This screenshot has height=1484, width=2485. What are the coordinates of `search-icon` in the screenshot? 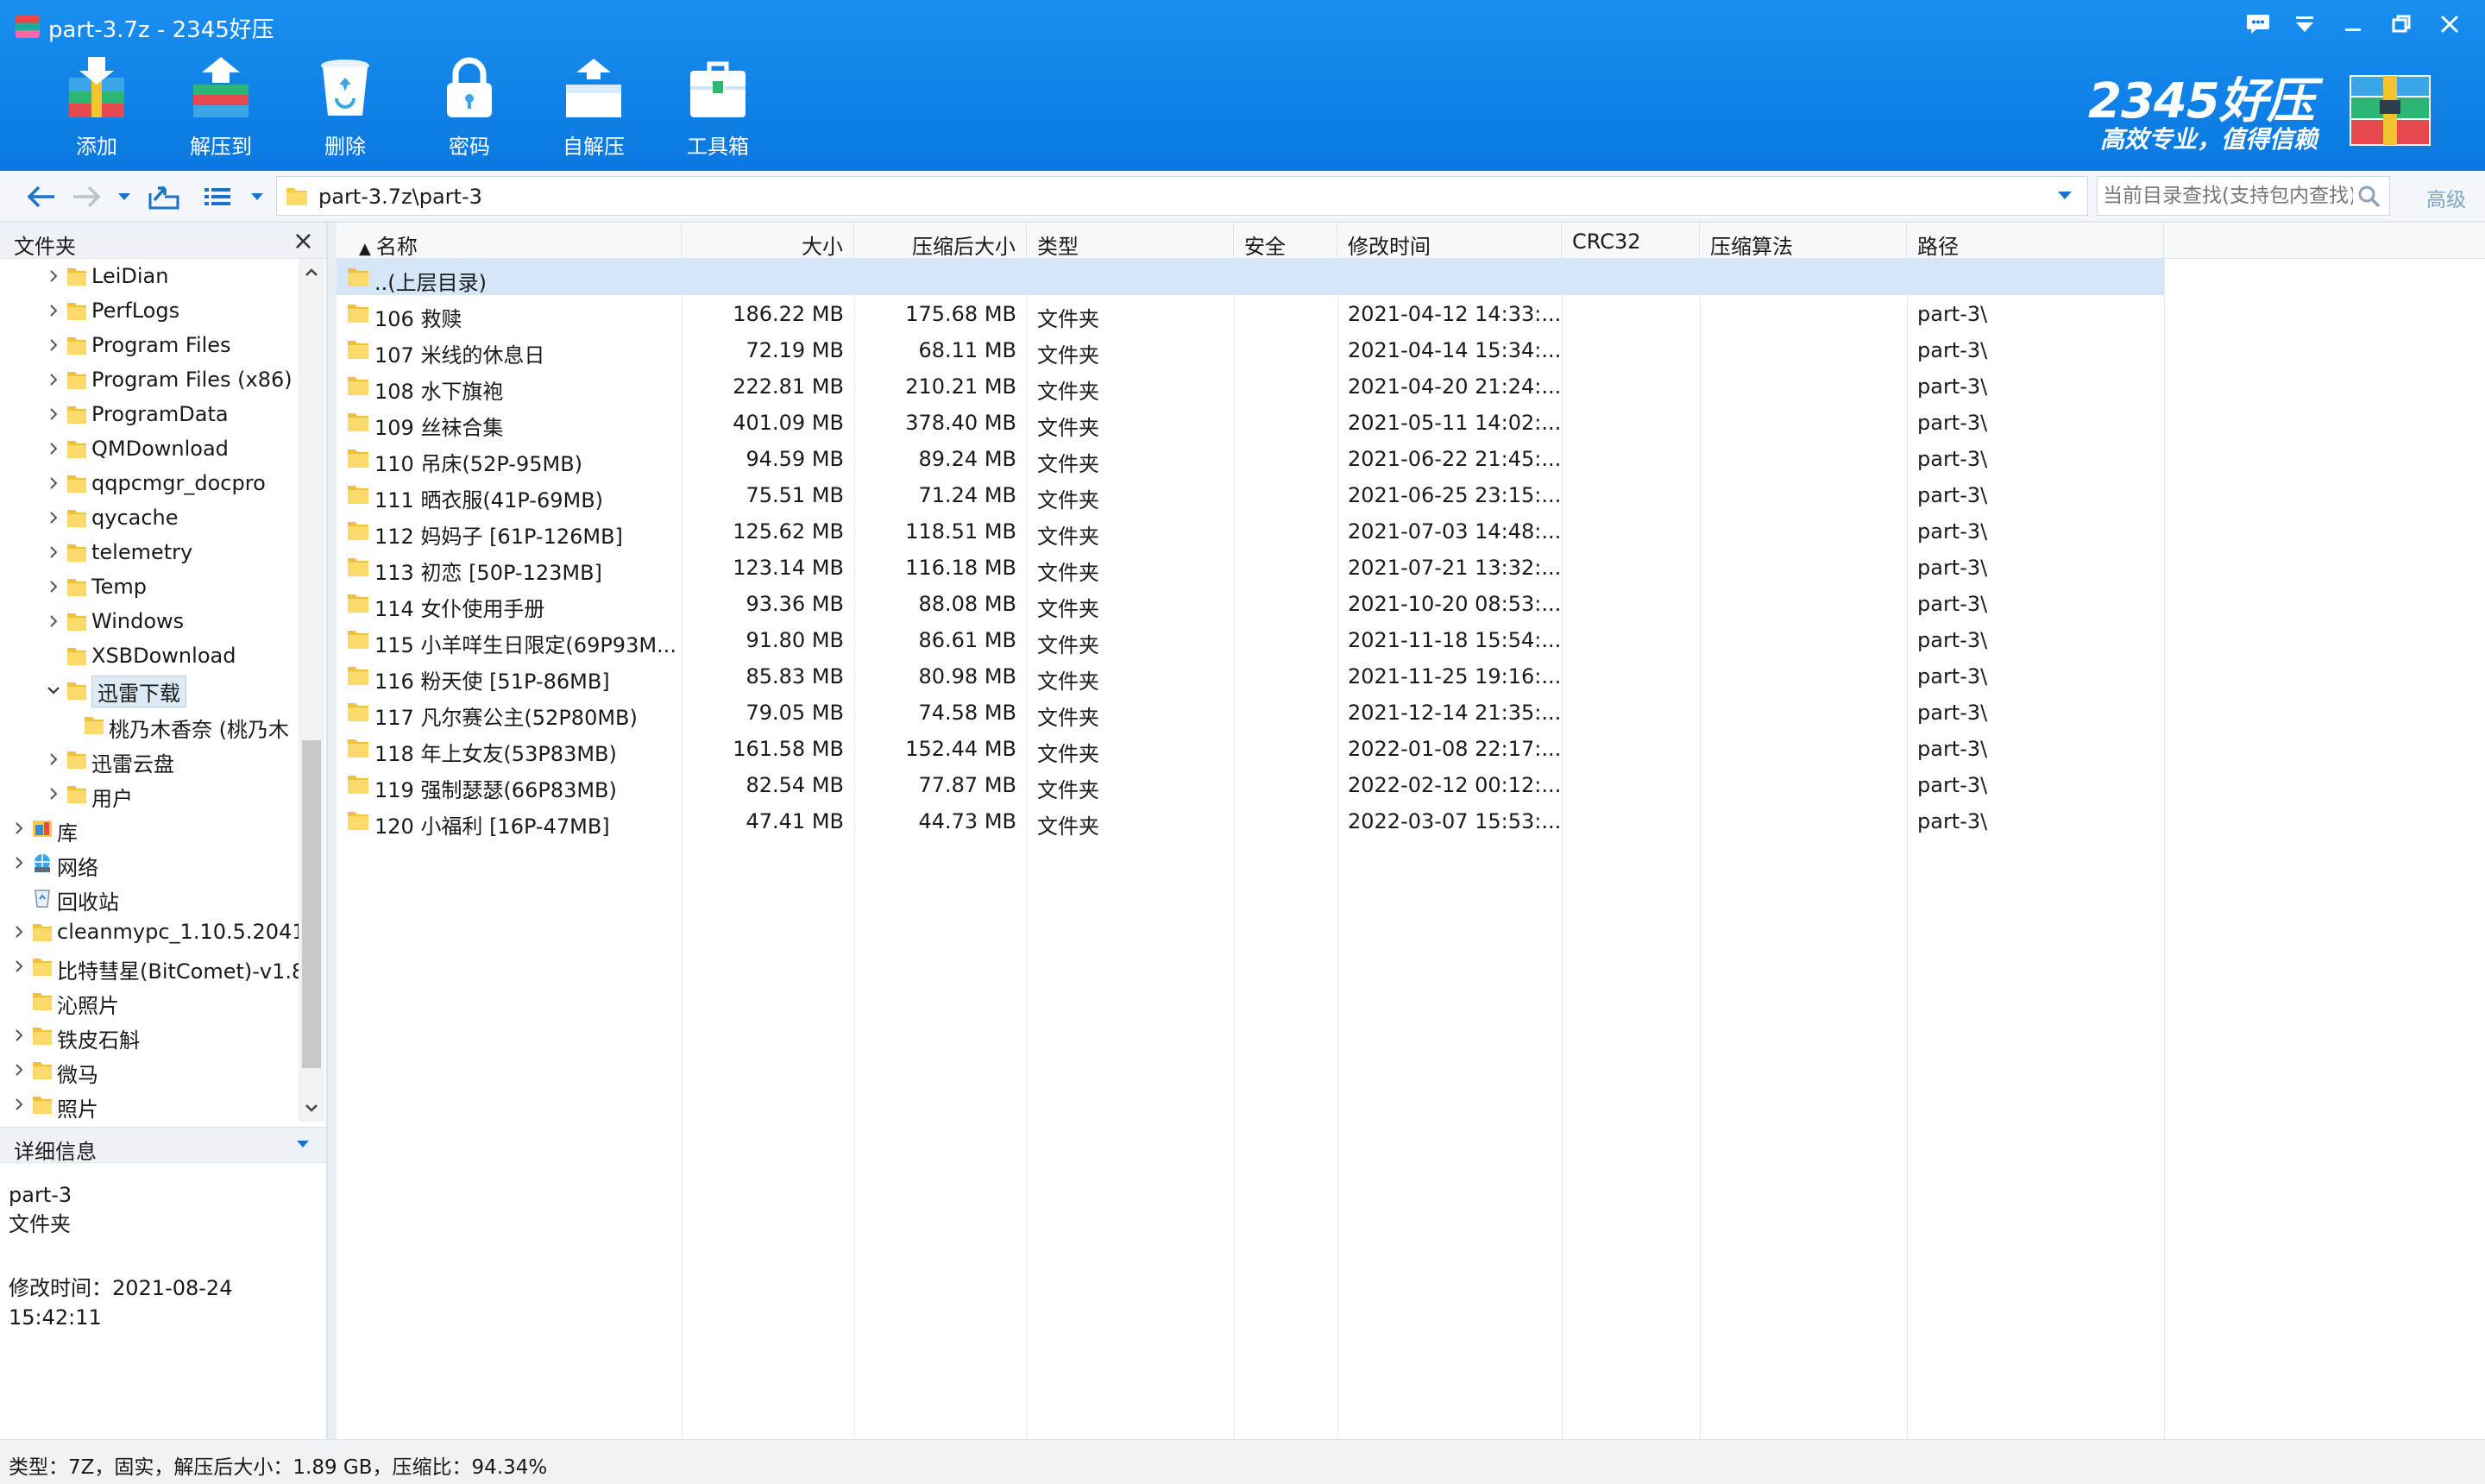 It's located at (2369, 197).